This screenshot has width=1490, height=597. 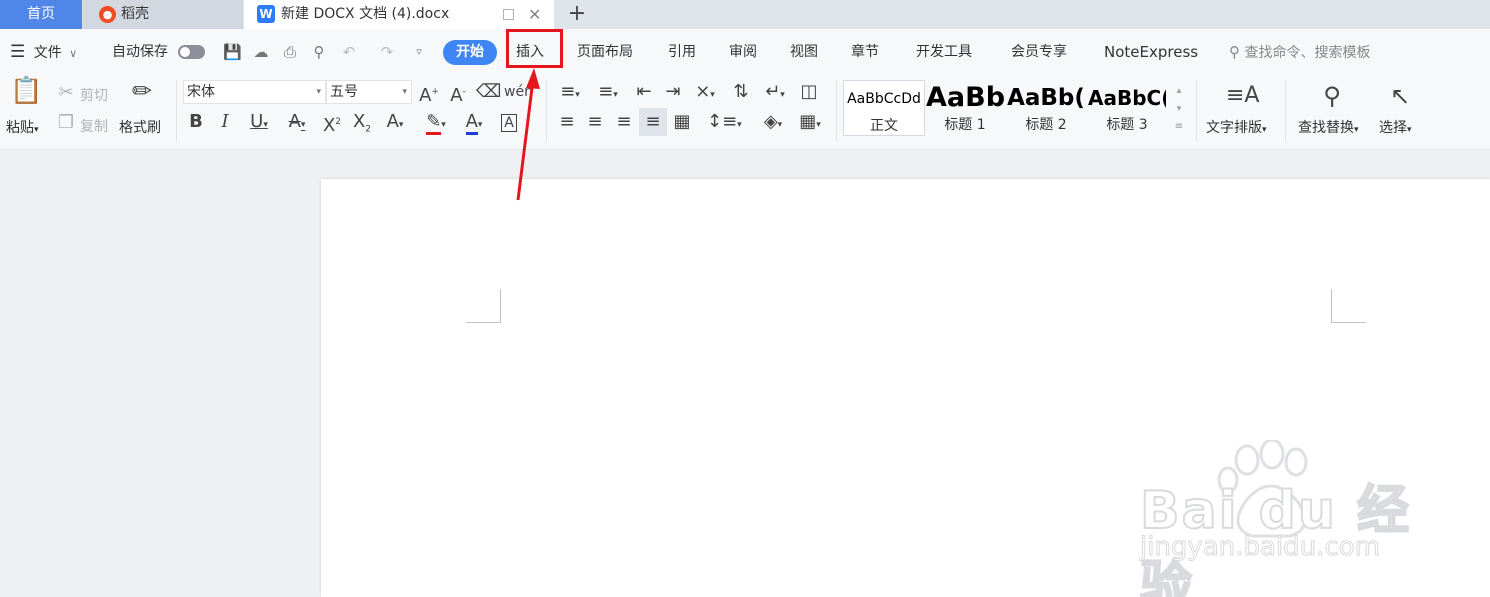 What do you see at coordinates (810, 123) in the screenshot?
I see `borders-icon: ▦▾` at bounding box center [810, 123].